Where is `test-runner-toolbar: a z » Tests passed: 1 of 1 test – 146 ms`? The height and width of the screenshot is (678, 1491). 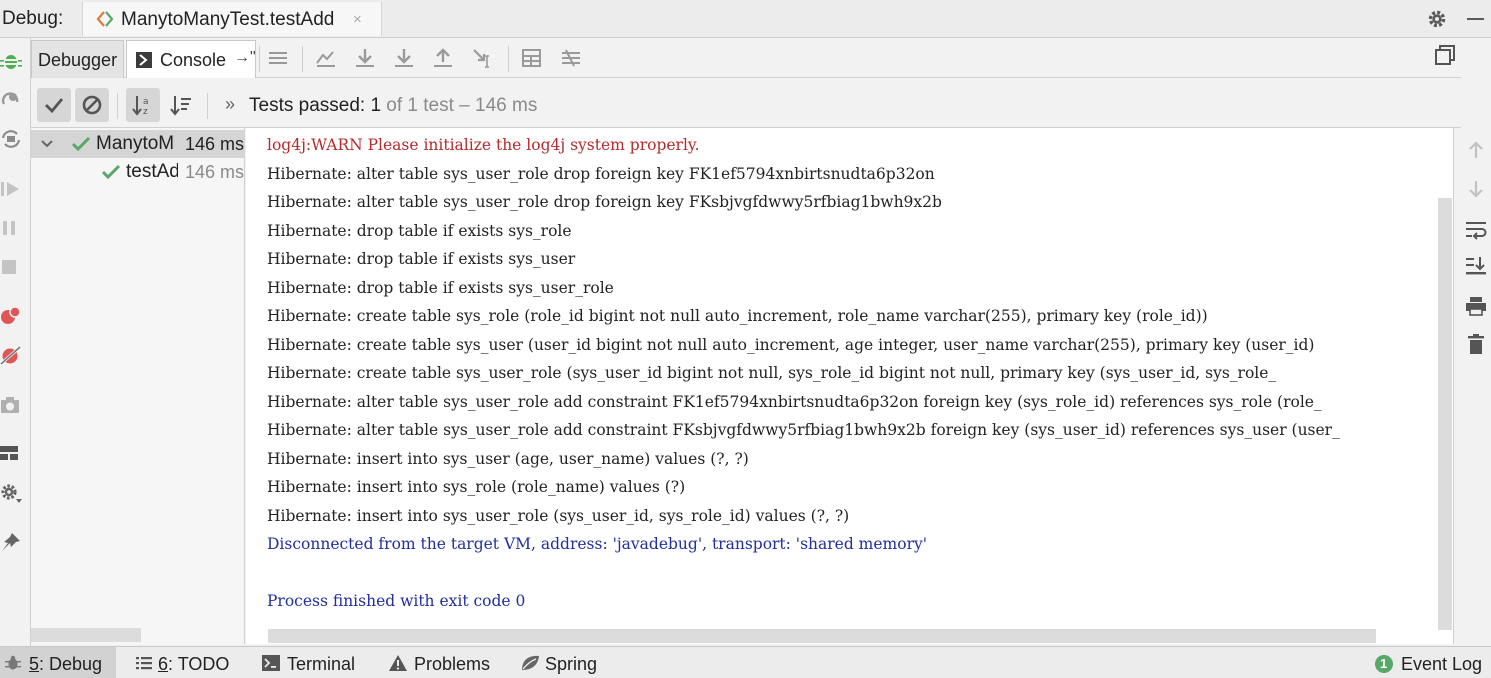
test-runner-toolbar: a z » Tests passed: 1 of 1 test – 146 ms is located at coordinates (746, 106).